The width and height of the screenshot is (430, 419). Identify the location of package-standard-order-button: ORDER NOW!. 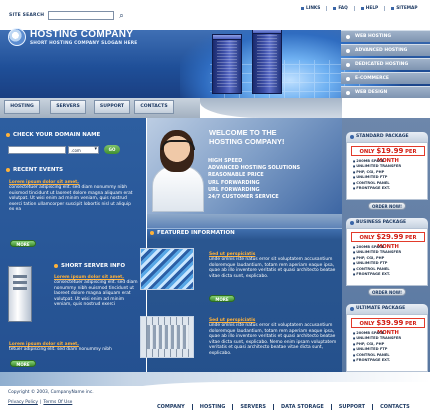
(387, 206).